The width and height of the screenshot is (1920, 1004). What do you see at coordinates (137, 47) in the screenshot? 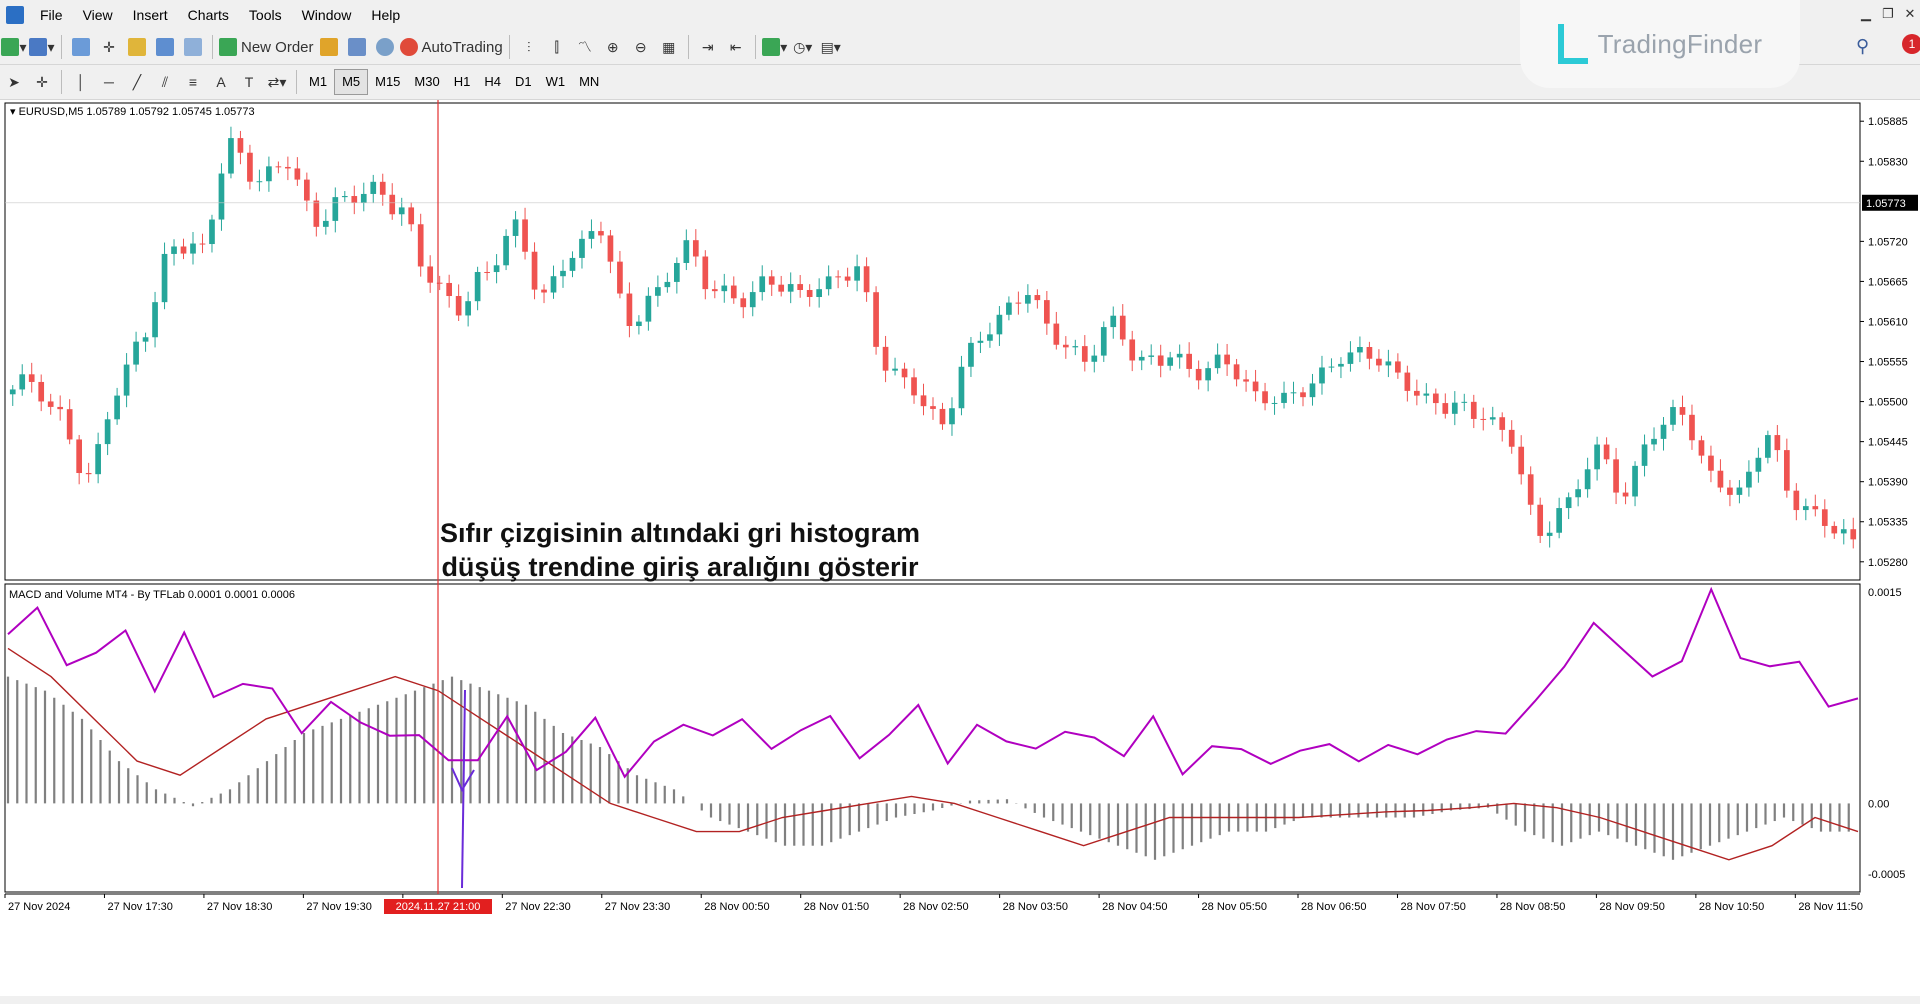
I see `navigator-icon` at bounding box center [137, 47].